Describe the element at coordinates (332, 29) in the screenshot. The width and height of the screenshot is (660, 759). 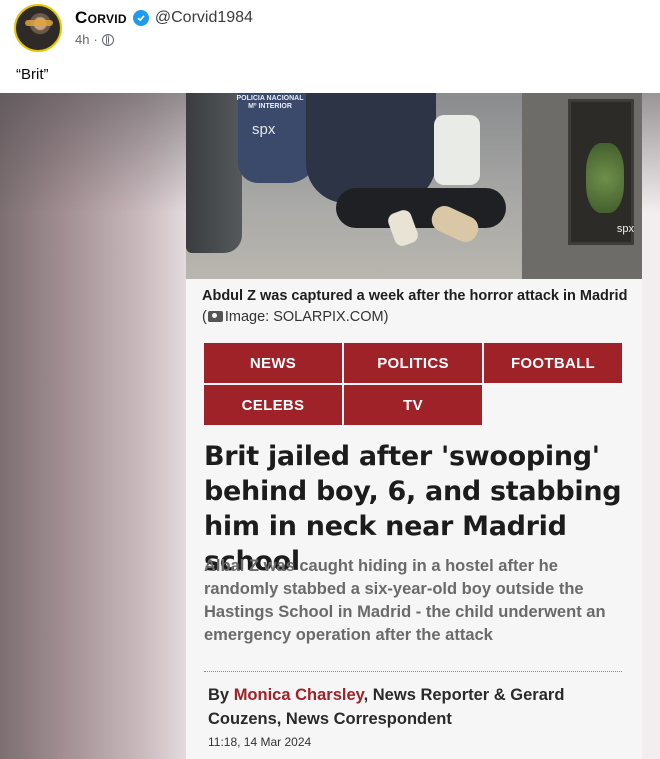
I see `post-header: Corvid @Corvid1984 4h ·` at that location.